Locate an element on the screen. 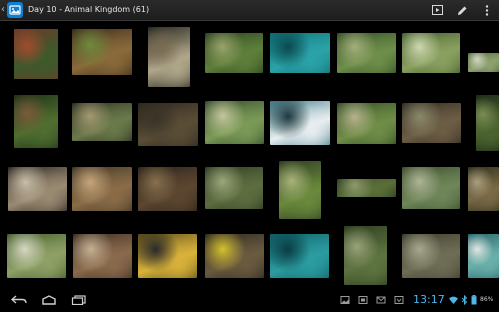 Image resolution: width=499 pixels, height=312 pixels. action-bar: ‹ Day 10 - Animal Kingdom (61) is located at coordinates (249, 10).